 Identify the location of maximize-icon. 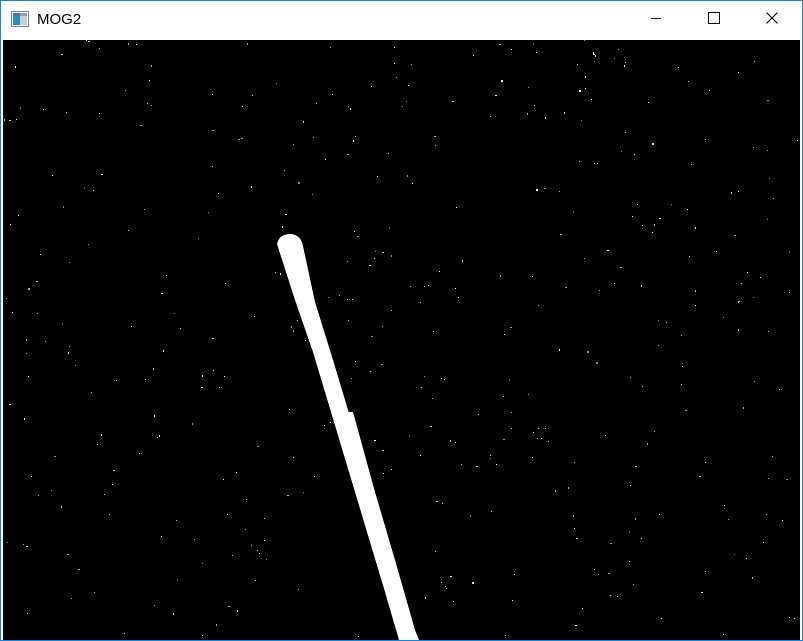
(714, 20).